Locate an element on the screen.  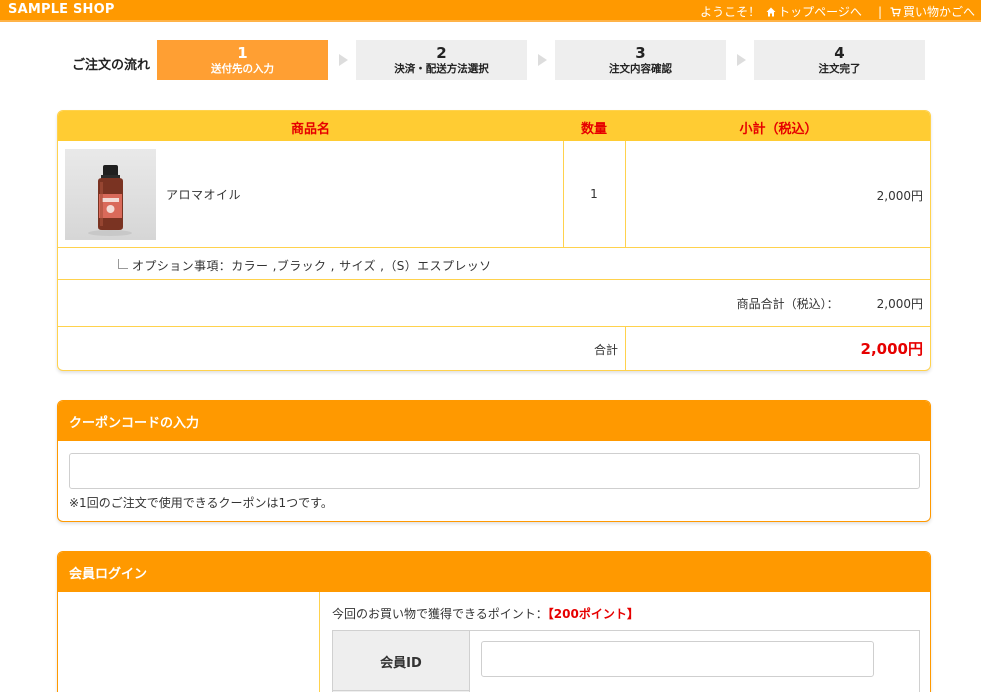
points-info: 今回のお買い物で獲得できるポイント：【200ポイント】 is located at coordinates (485, 613).